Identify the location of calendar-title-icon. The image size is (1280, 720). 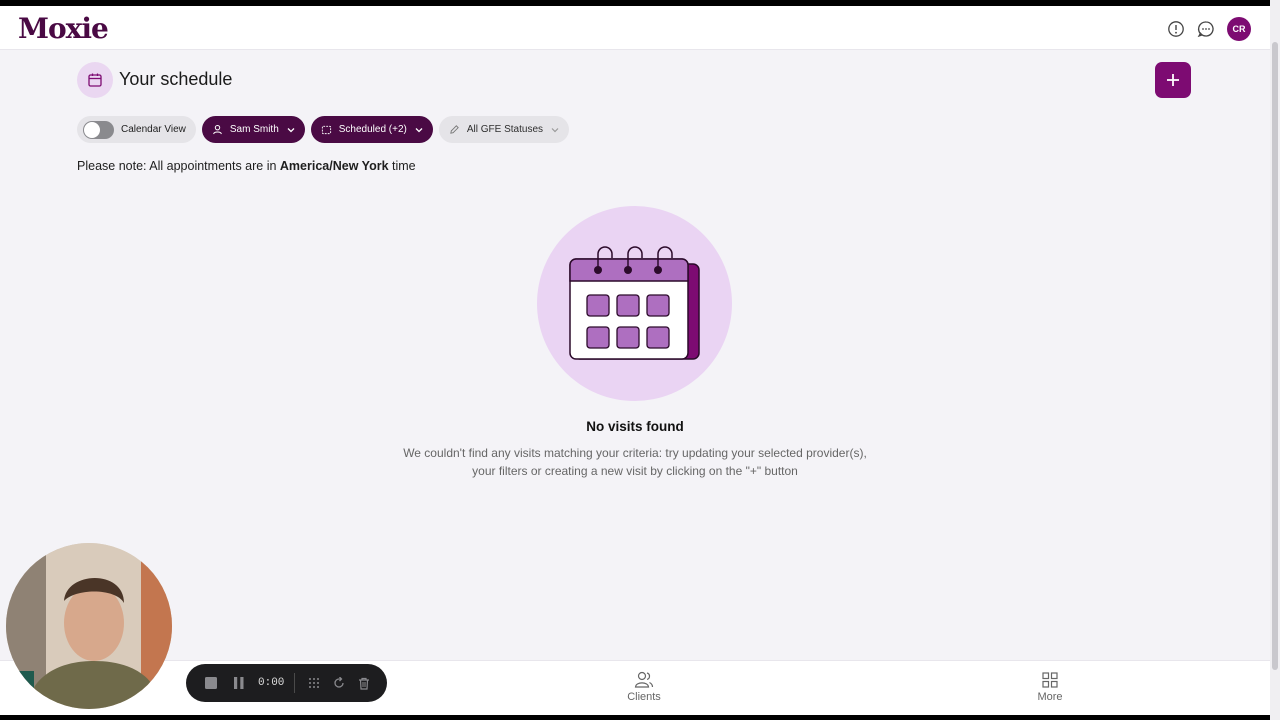
(95, 80).